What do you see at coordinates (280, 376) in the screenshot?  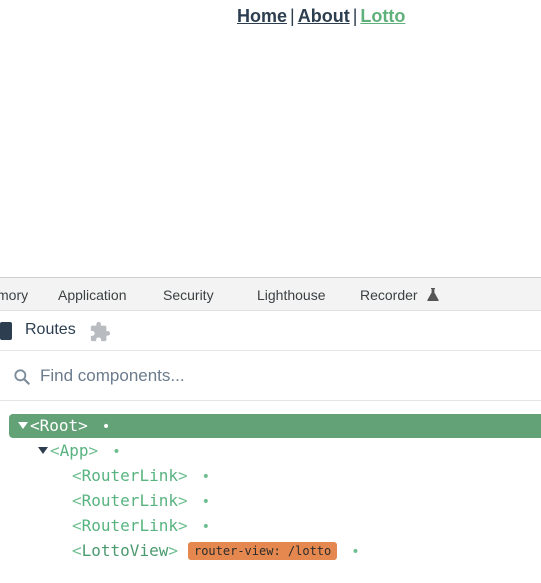 I see `search-input` at bounding box center [280, 376].